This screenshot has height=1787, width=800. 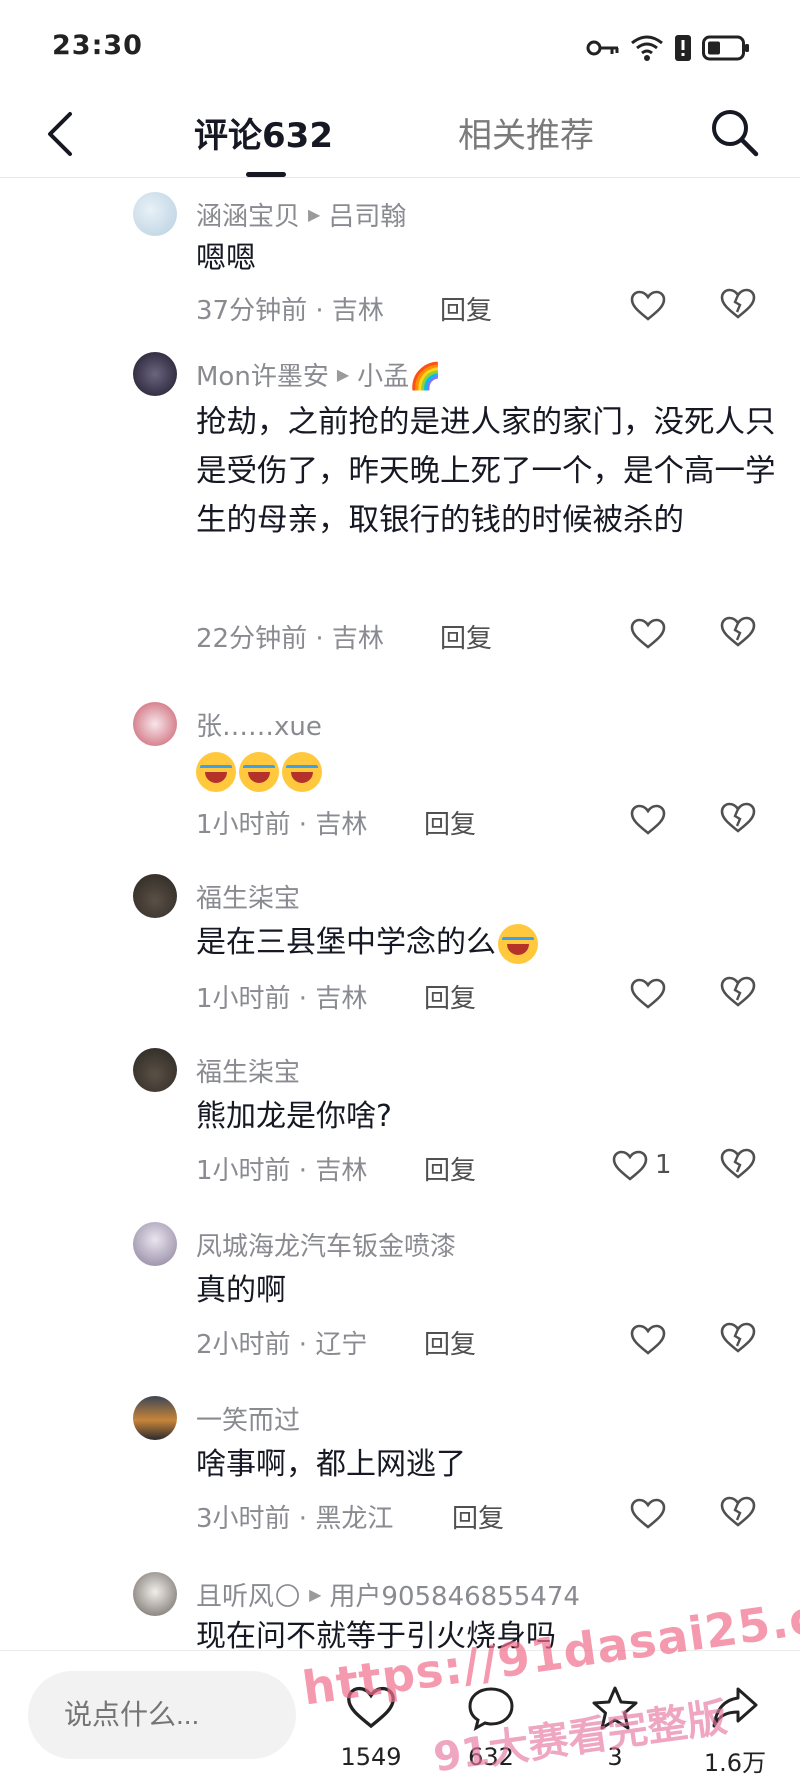 What do you see at coordinates (341, 1345) in the screenshot?
I see `comment-location: 辽宁` at bounding box center [341, 1345].